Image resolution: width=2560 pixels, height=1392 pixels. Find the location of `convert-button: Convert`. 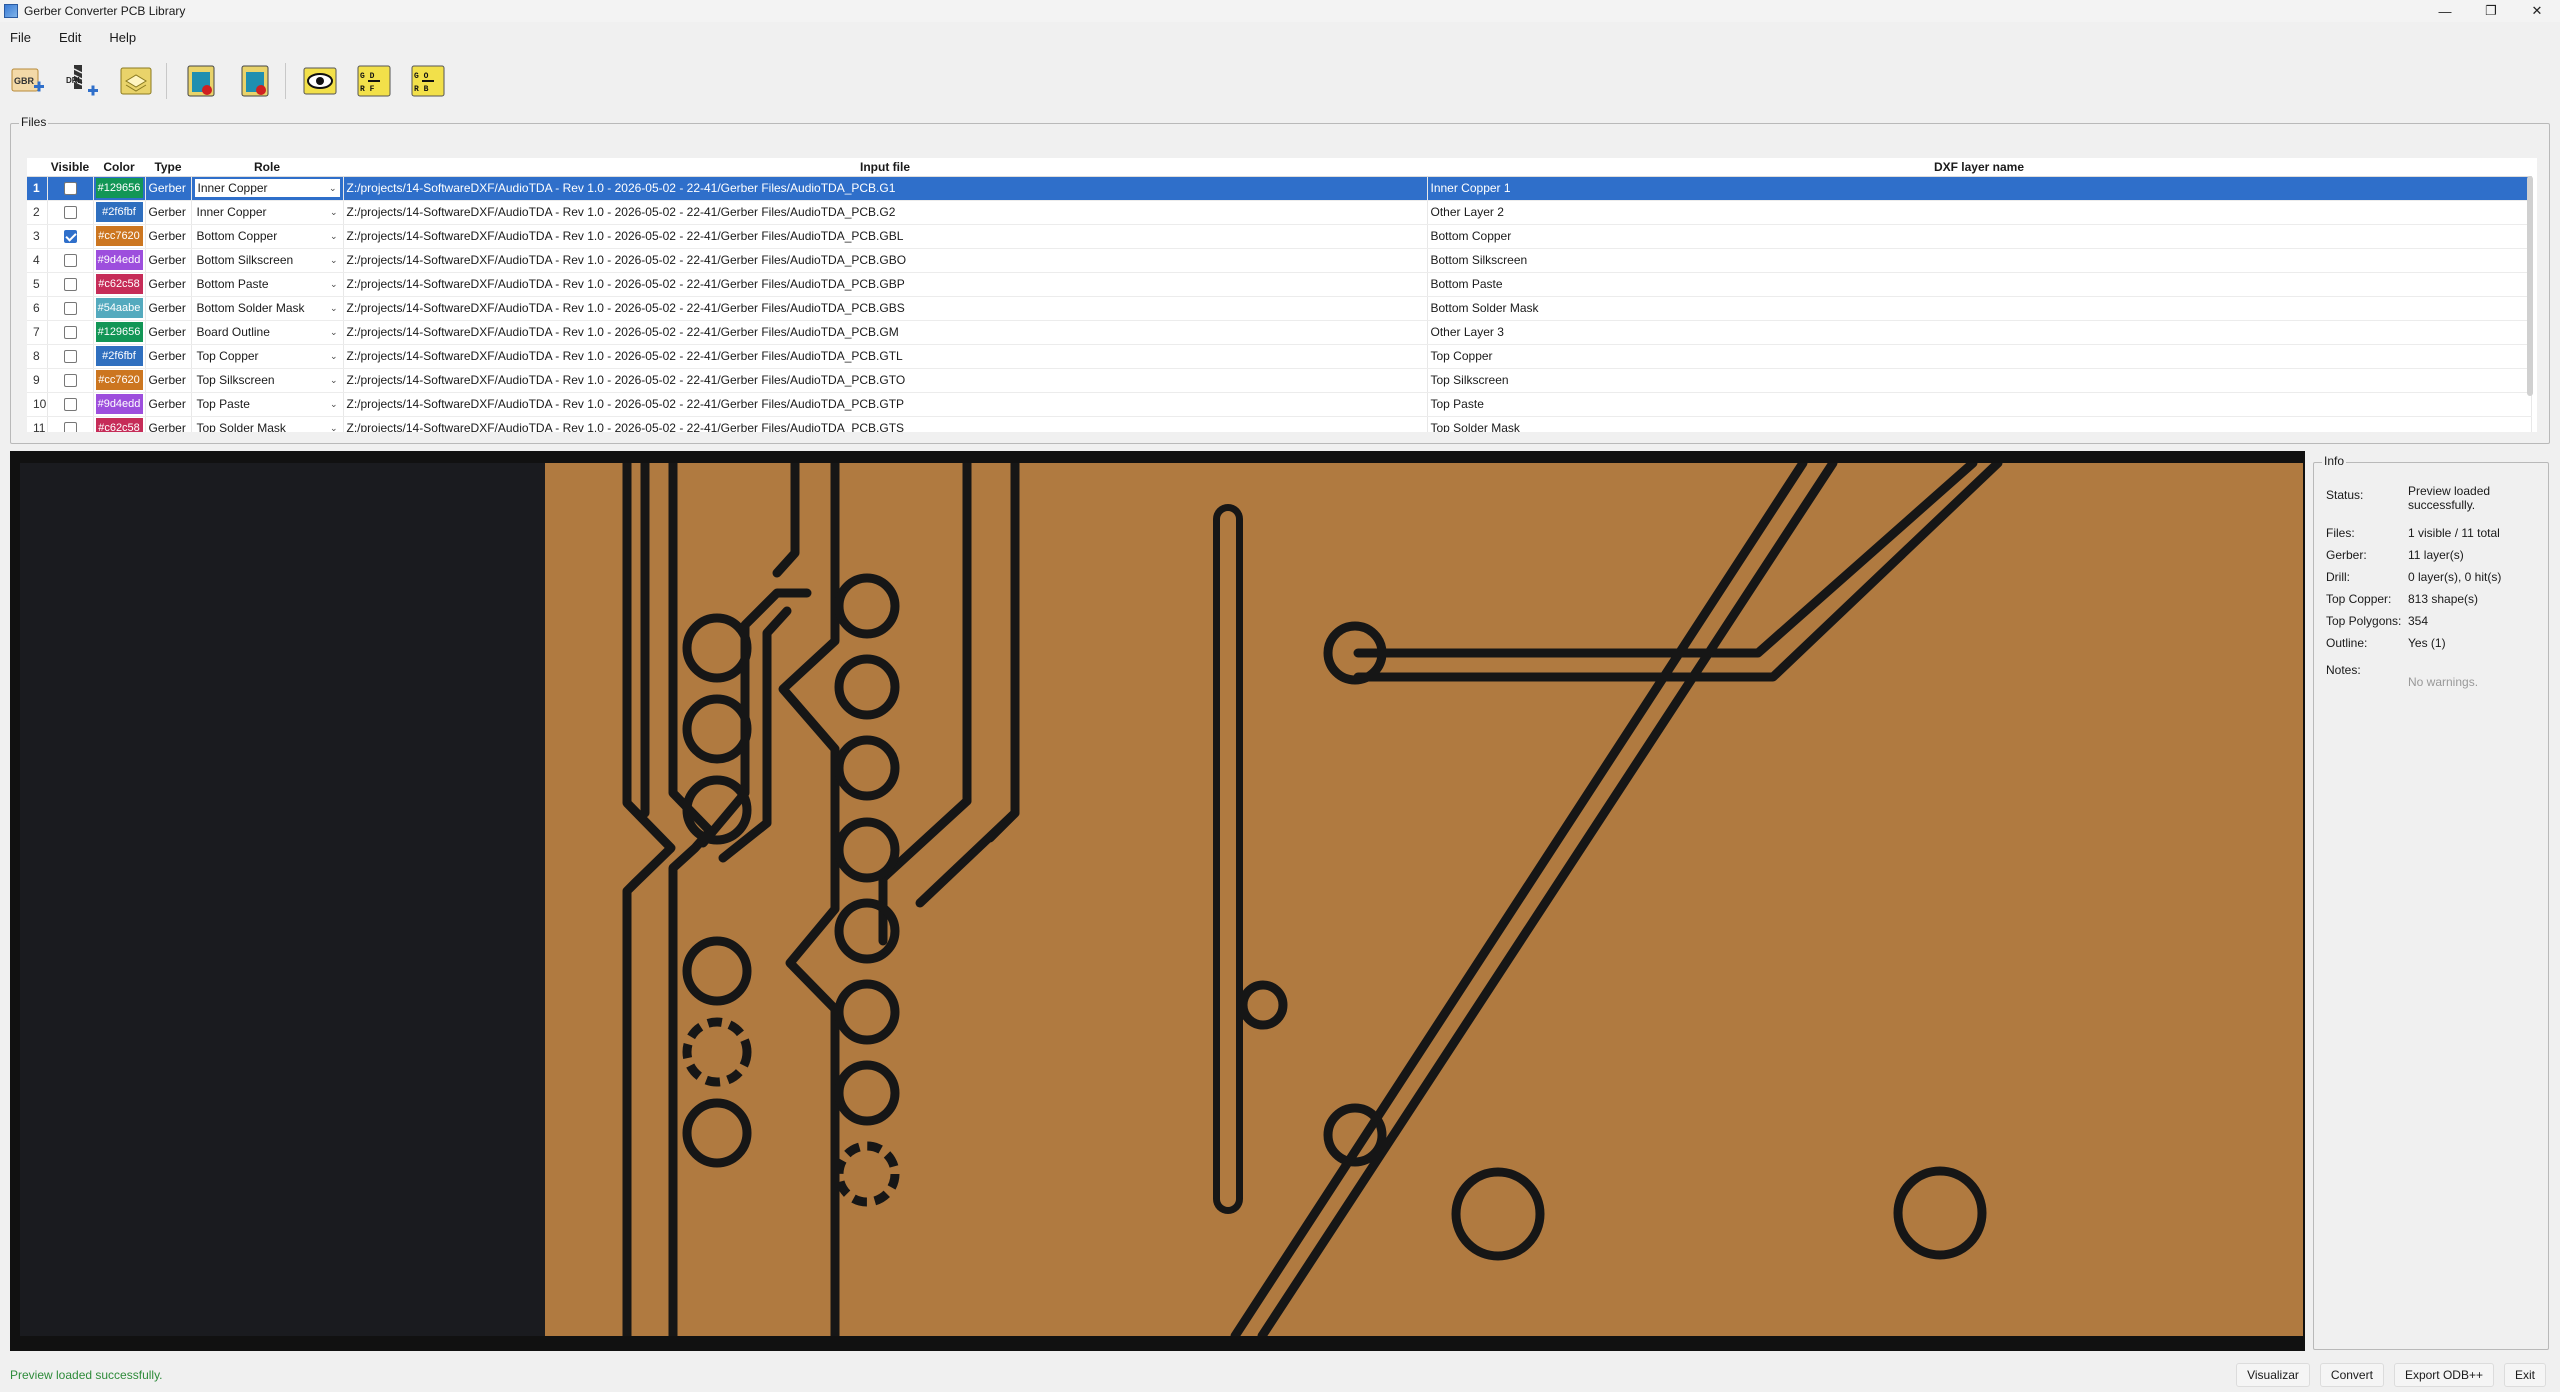

convert-button: Convert is located at coordinates (2351, 1375).